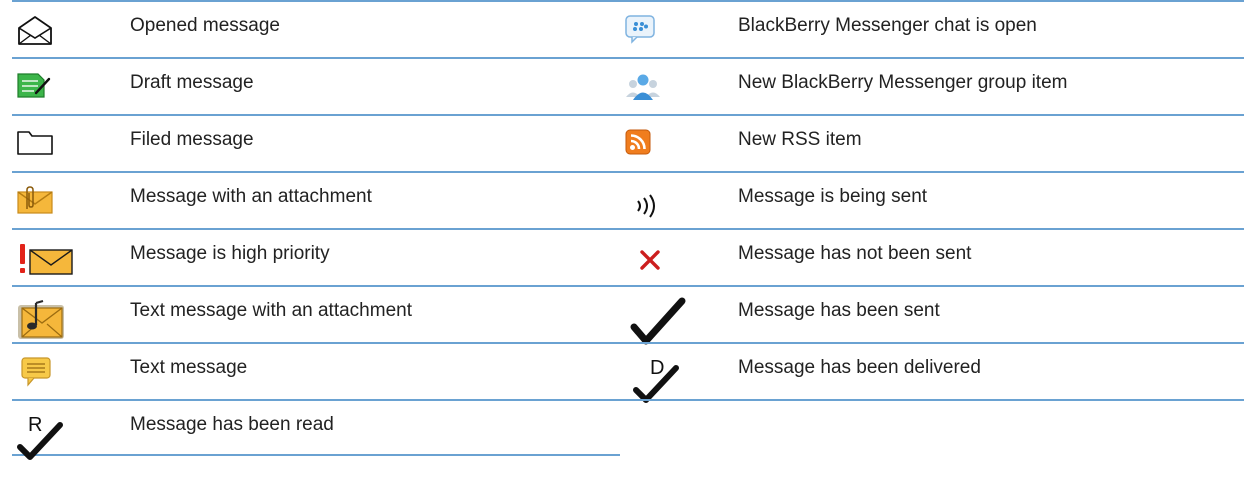 This screenshot has width=1254, height=488. I want to click on label-filed-message: Filed message, so click(375, 142).